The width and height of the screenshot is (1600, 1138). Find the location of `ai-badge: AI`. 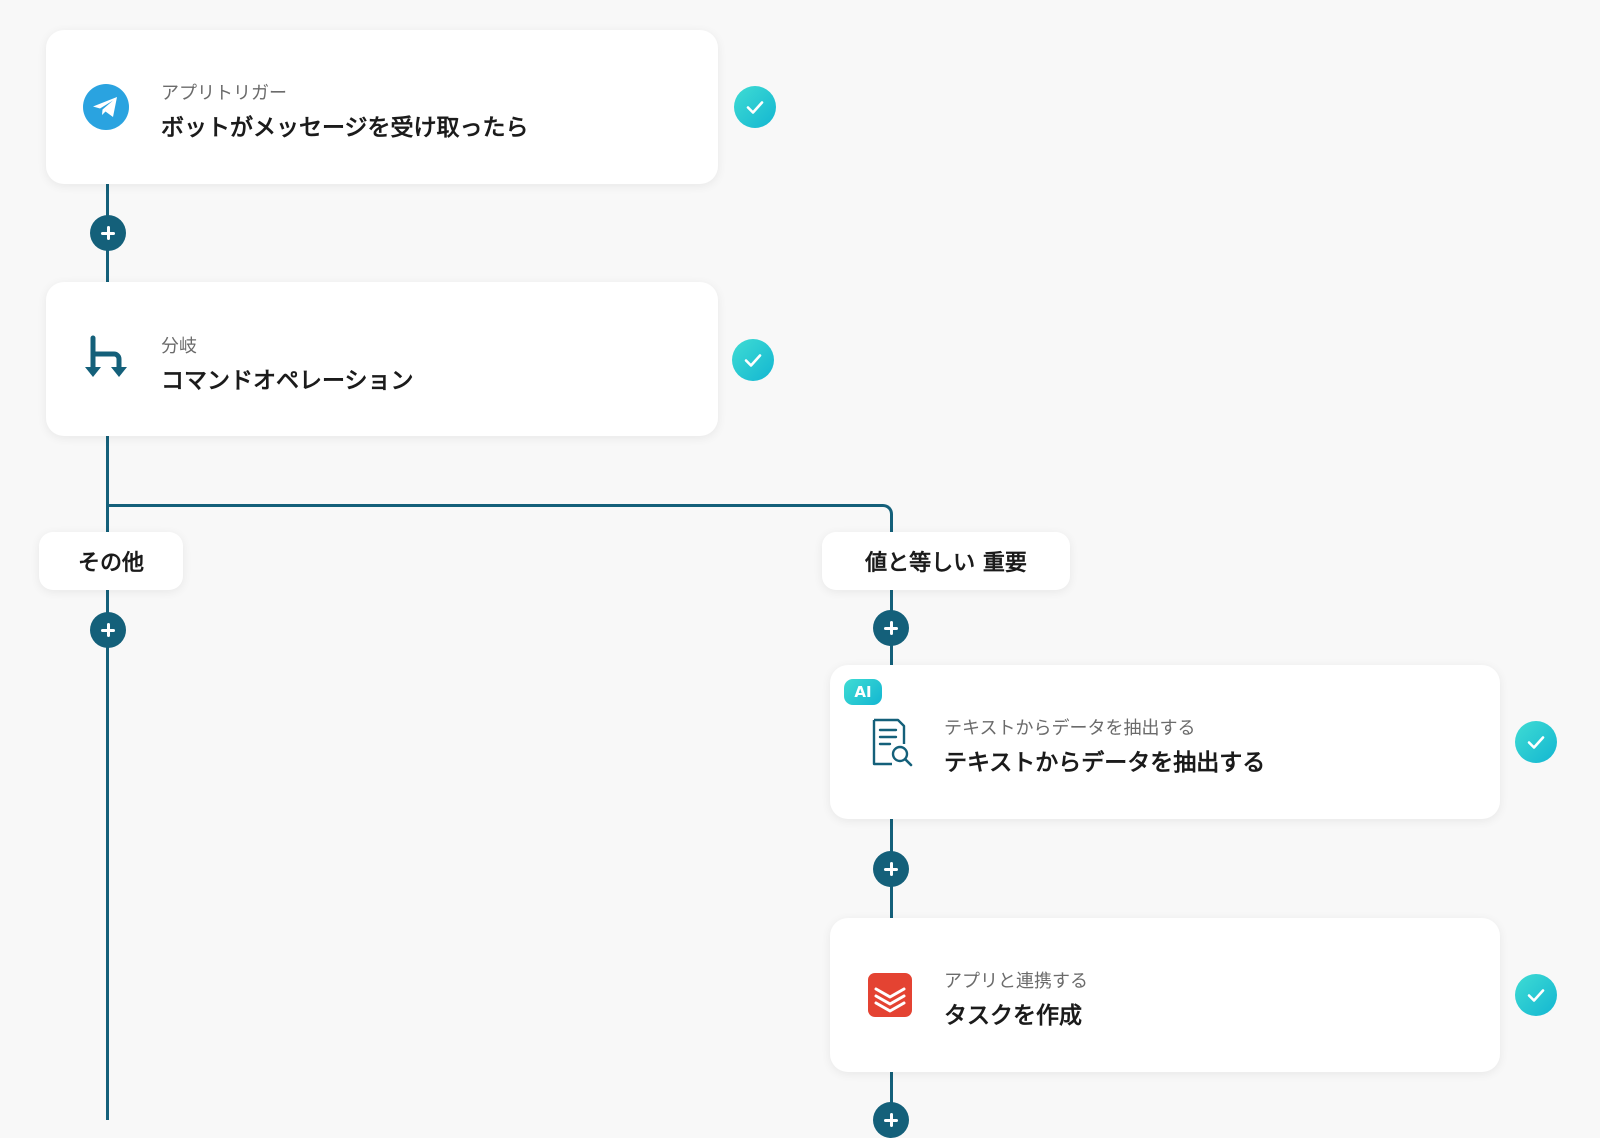

ai-badge: AI is located at coordinates (863, 692).